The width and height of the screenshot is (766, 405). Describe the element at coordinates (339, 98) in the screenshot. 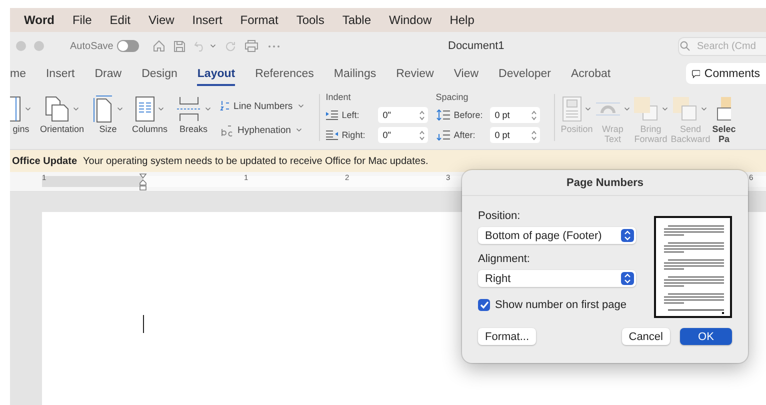

I see `group-title: Indent` at that location.